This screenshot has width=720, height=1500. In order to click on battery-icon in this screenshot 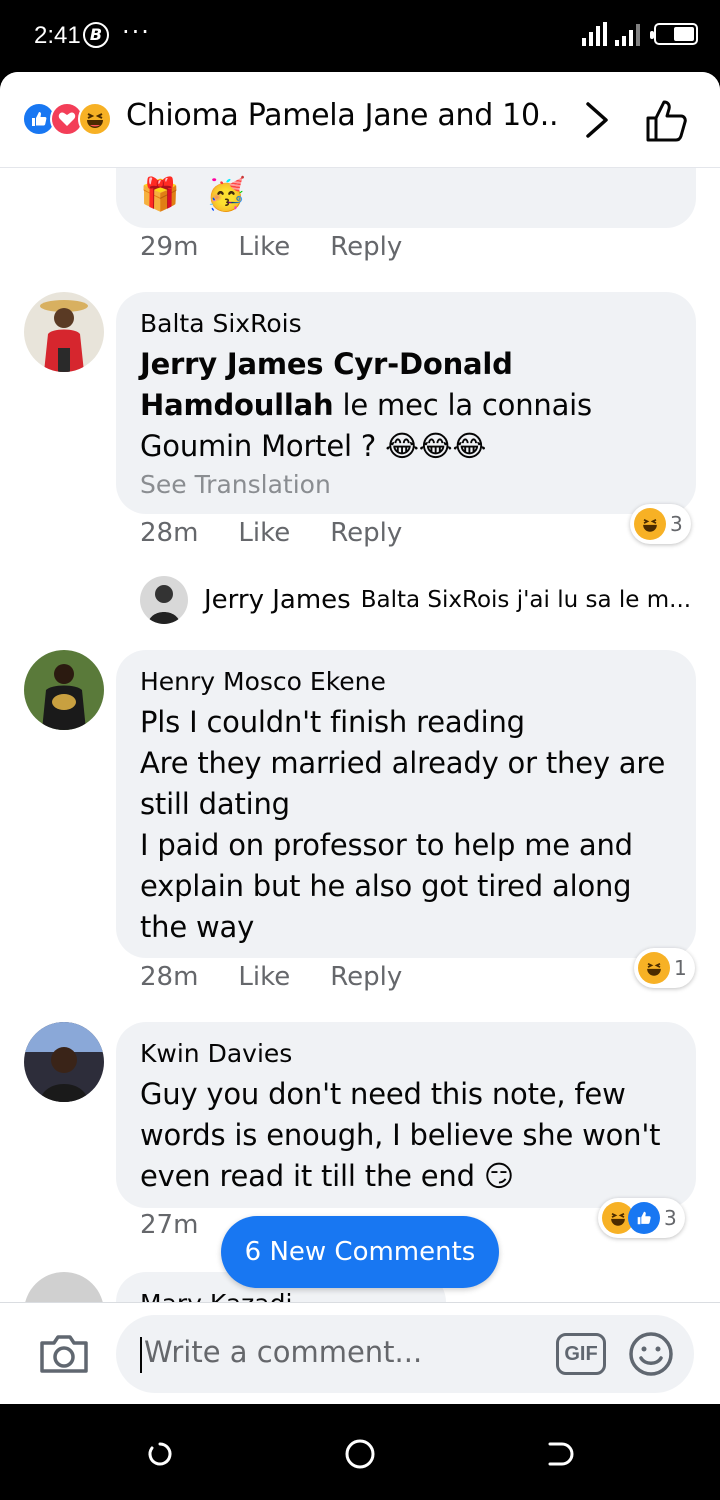, I will do `click(674, 34)`.